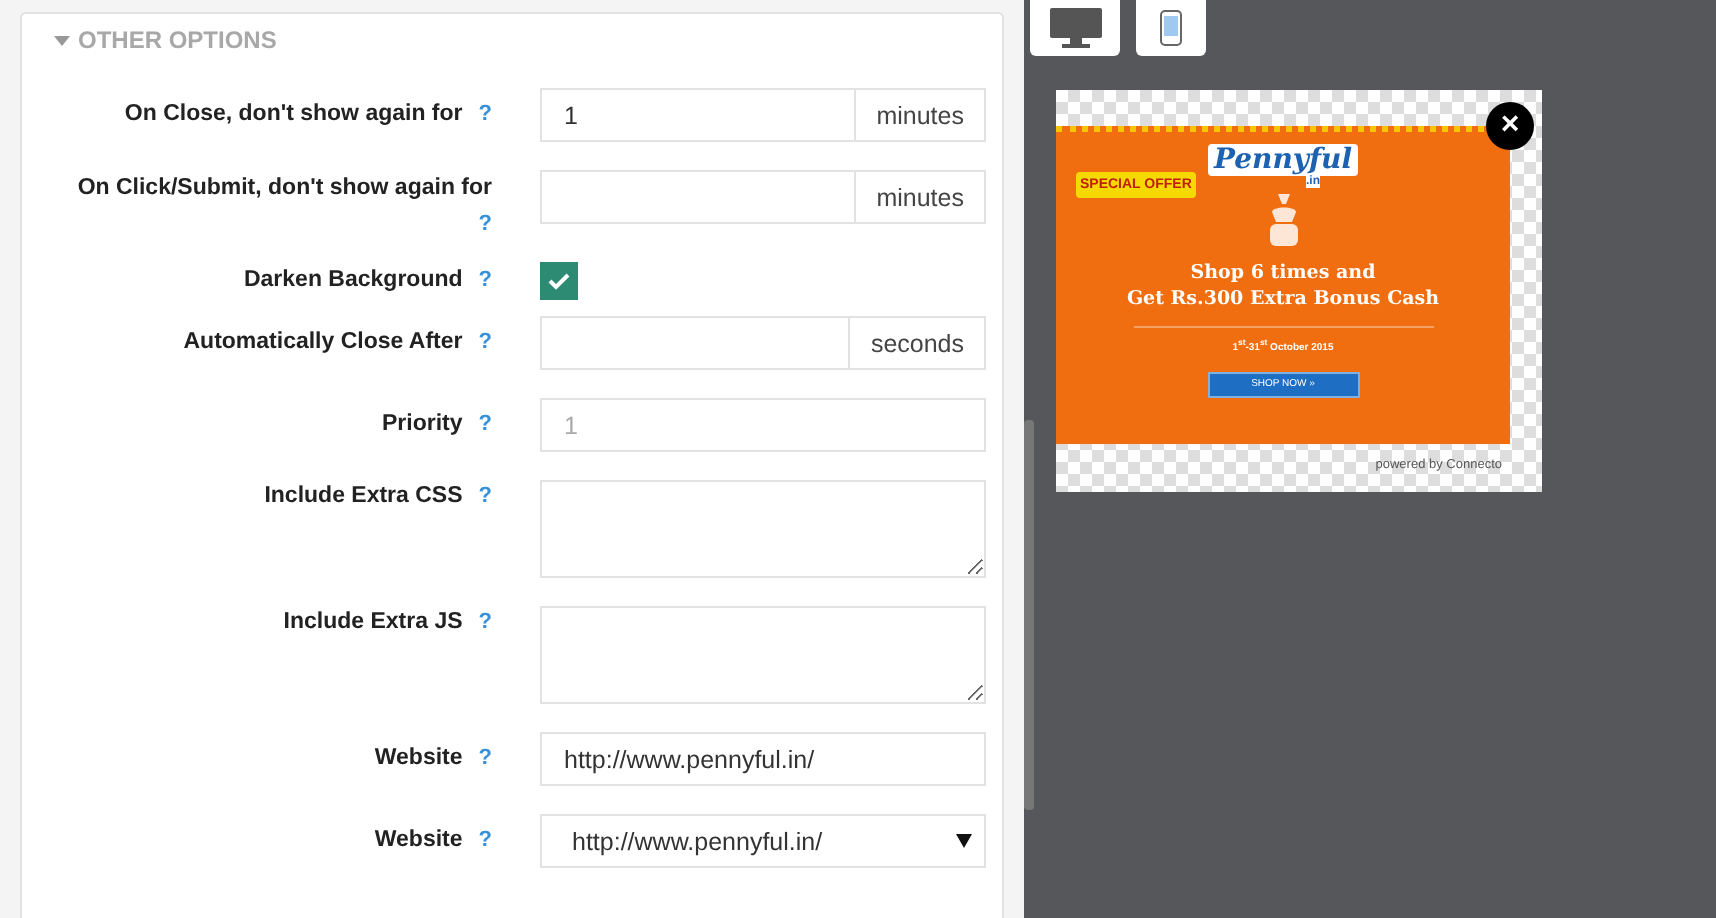 The height and width of the screenshot is (918, 1716). Describe the element at coordinates (1510, 126) in the screenshot. I see `close-button: ×` at that location.